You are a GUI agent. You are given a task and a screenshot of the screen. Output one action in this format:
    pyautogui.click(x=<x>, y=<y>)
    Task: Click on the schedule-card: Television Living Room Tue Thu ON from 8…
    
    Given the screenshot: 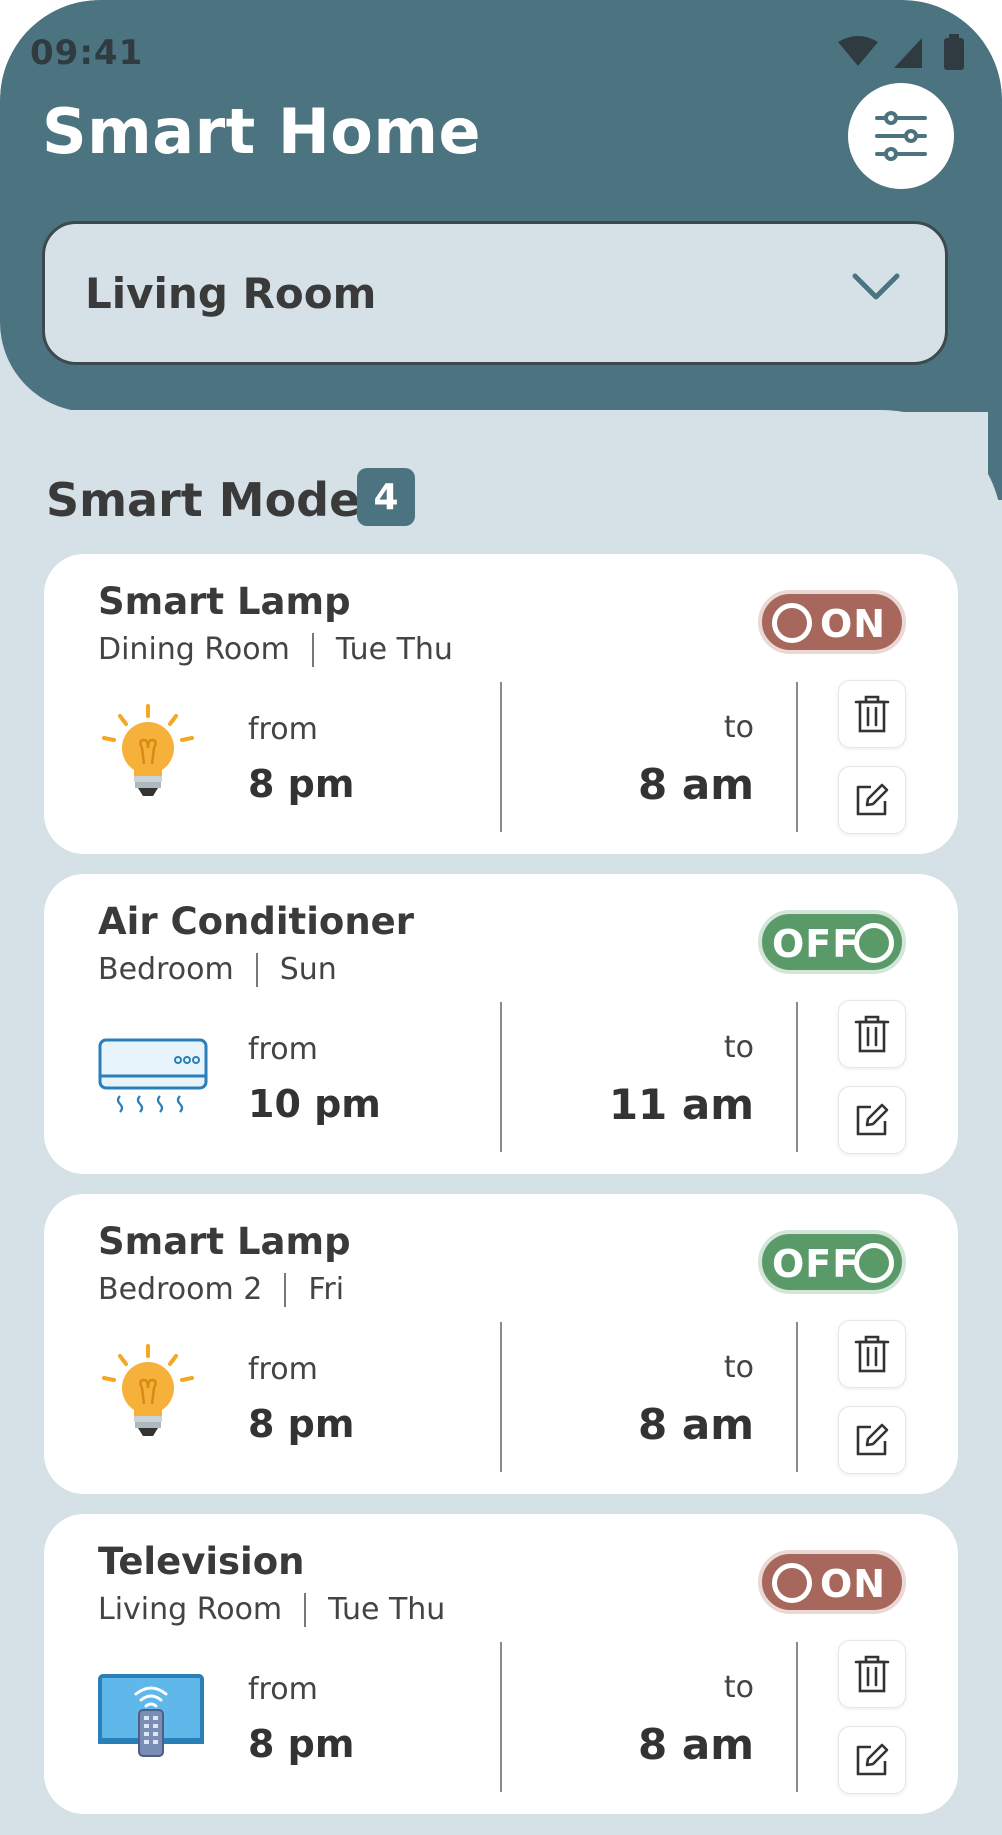 What is the action you would take?
    pyautogui.click(x=501, y=1664)
    